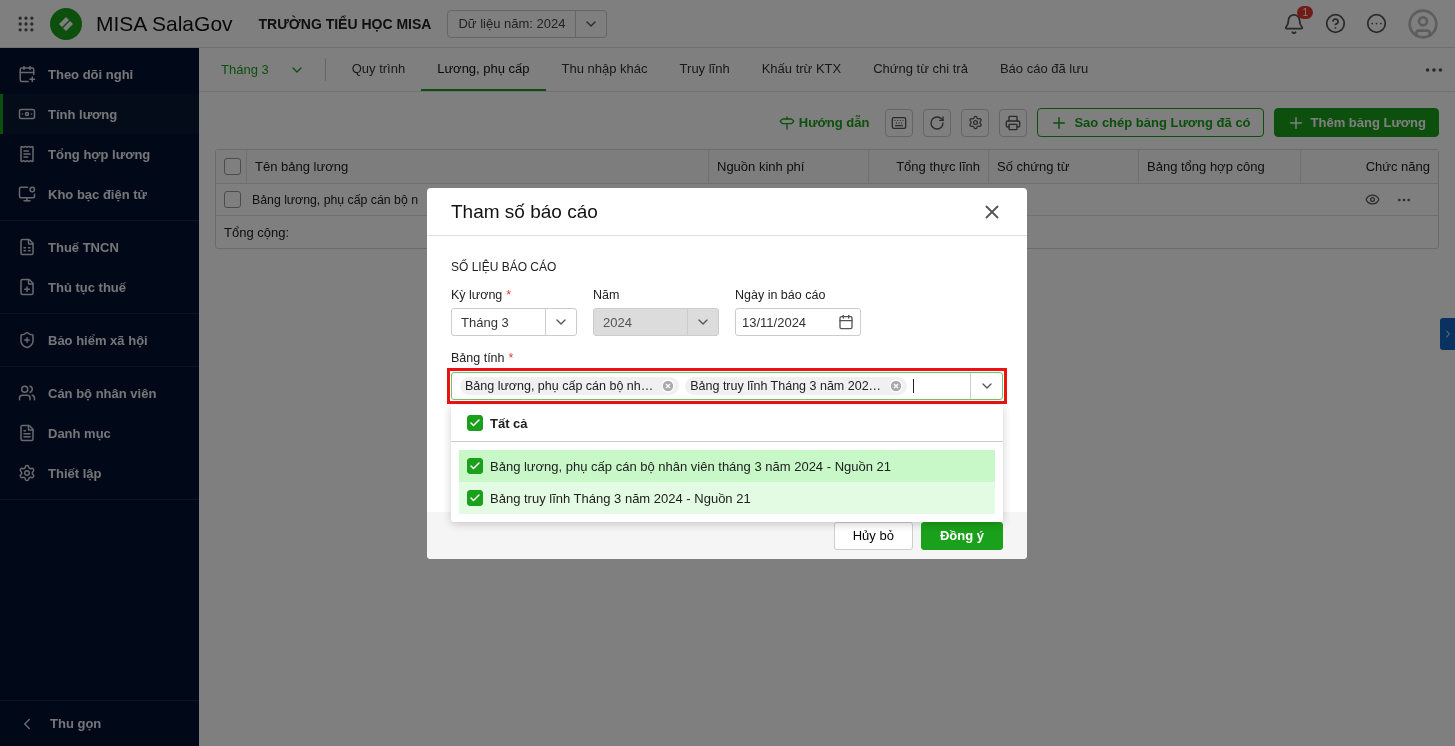 The height and width of the screenshot is (746, 1455). What do you see at coordinates (27, 393) in the screenshot?
I see `users-icon` at bounding box center [27, 393].